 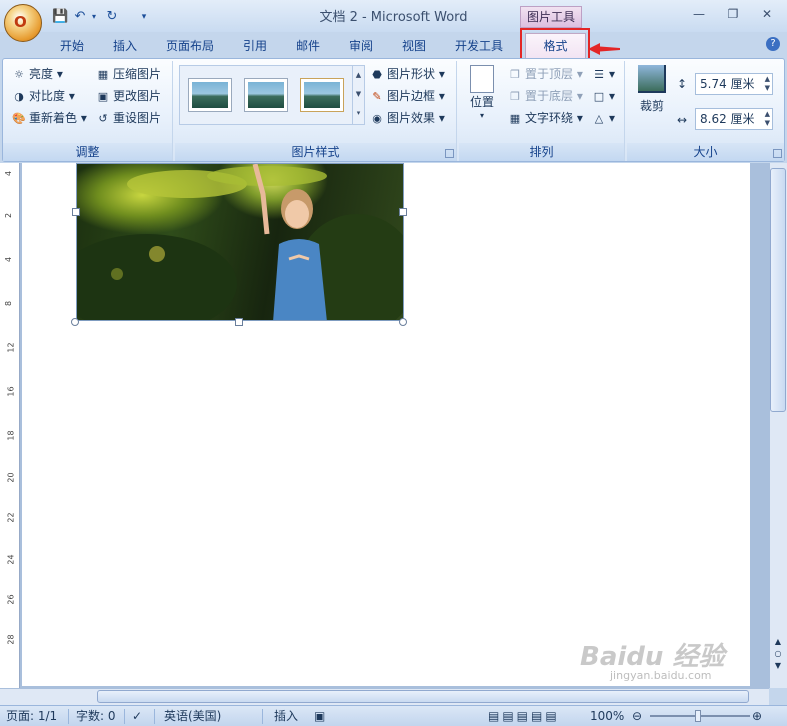 I want to click on picture-shape-label: 图片形状, so click(x=411, y=74).